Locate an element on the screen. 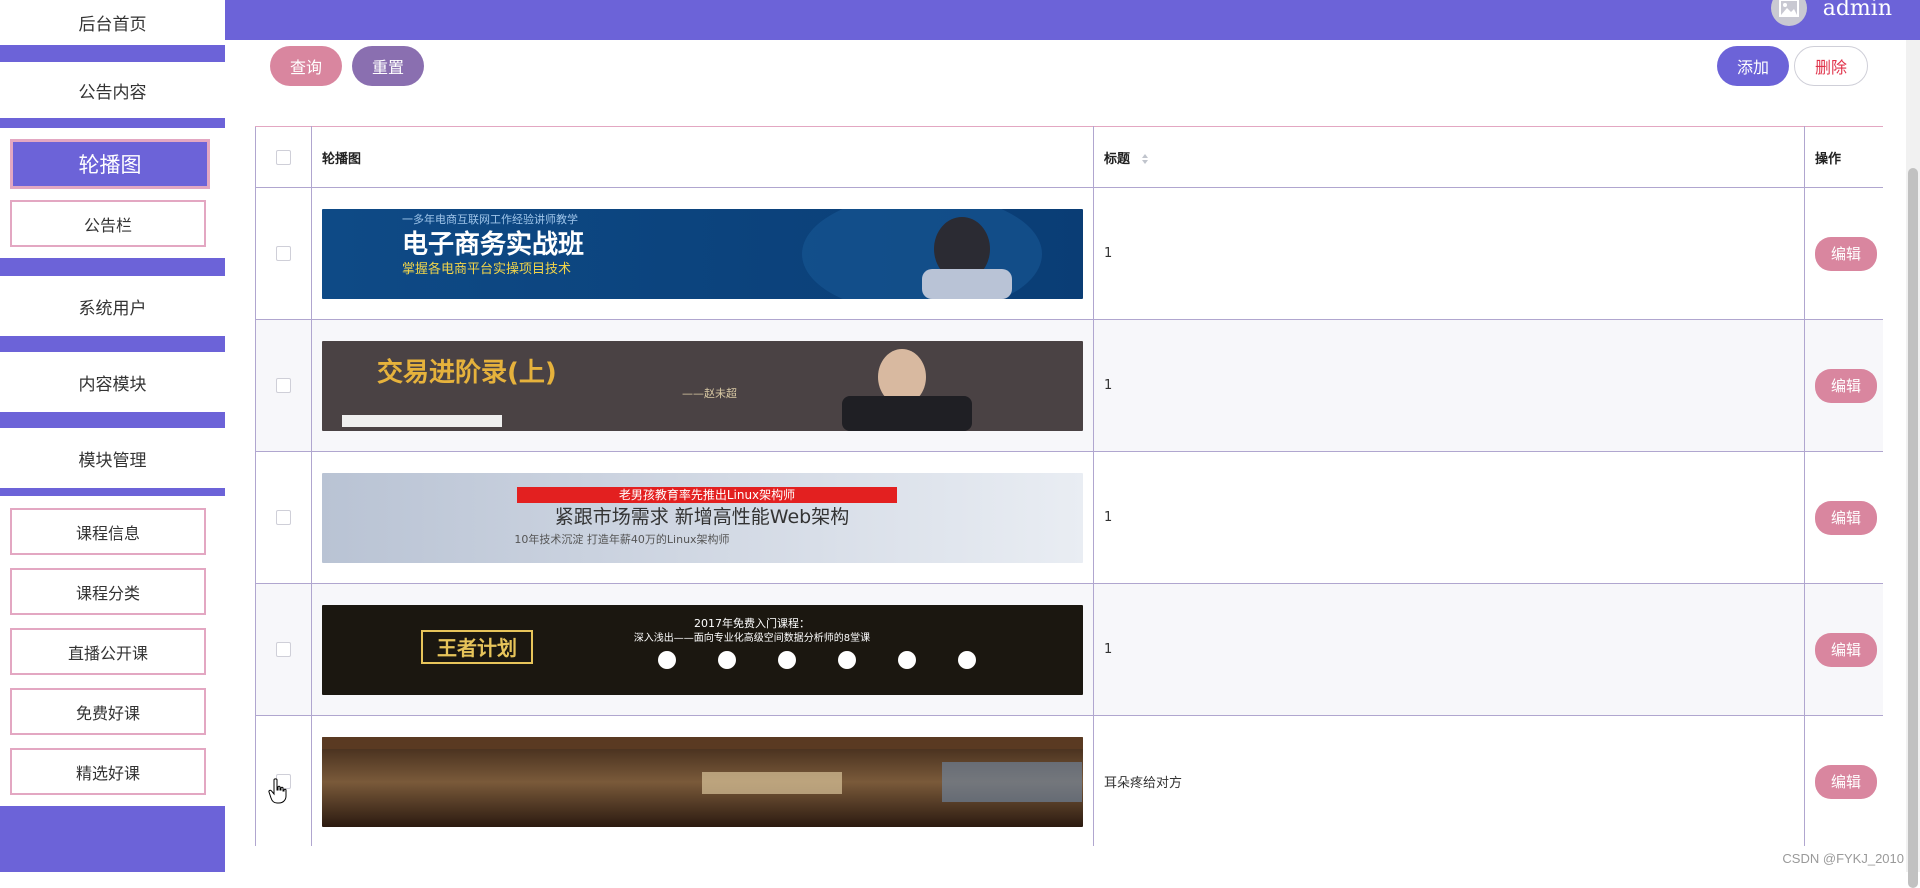  sidebar-item-notice-content: 公告内容 is located at coordinates (112, 90).